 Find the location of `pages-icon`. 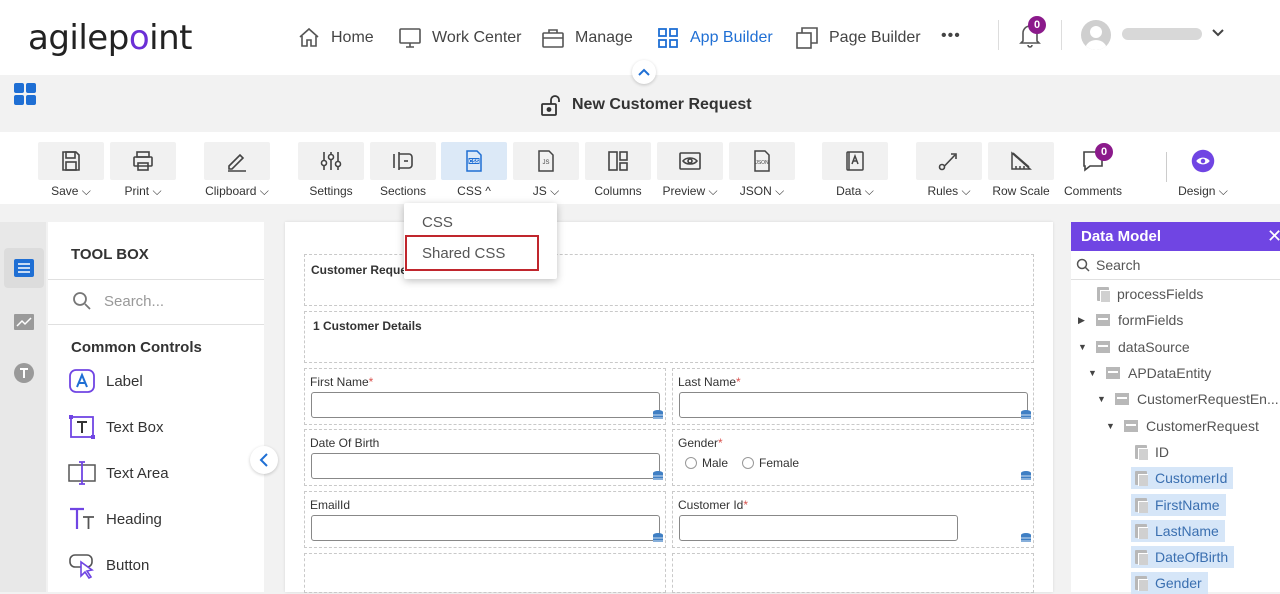

pages-icon is located at coordinates (807, 38).